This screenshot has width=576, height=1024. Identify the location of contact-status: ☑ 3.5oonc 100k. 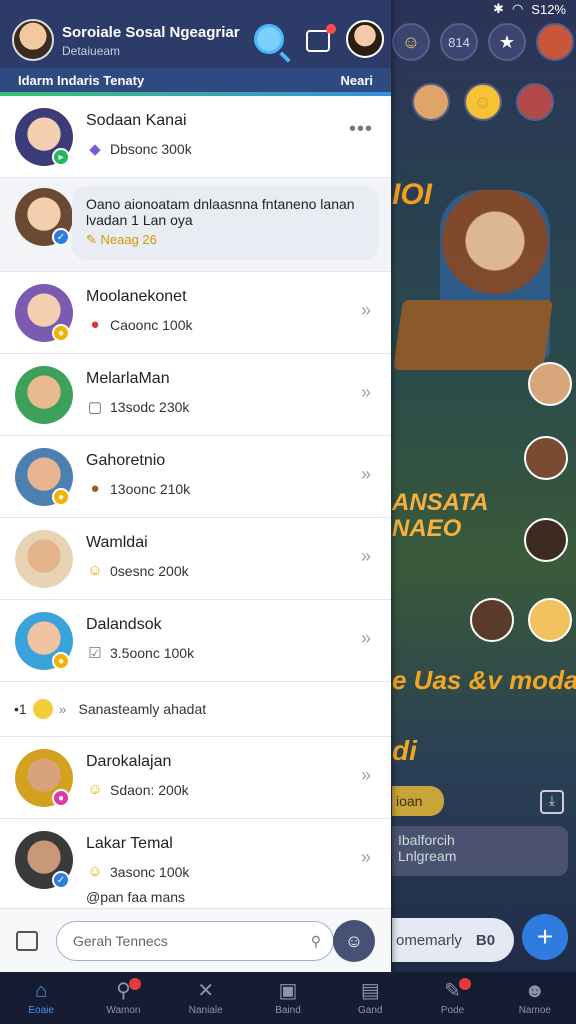
(140, 653).